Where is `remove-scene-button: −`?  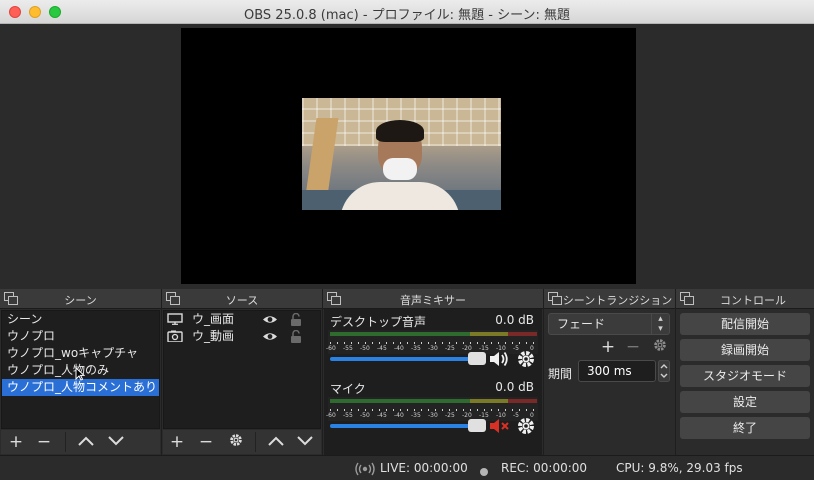 remove-scene-button: − is located at coordinates (44, 442).